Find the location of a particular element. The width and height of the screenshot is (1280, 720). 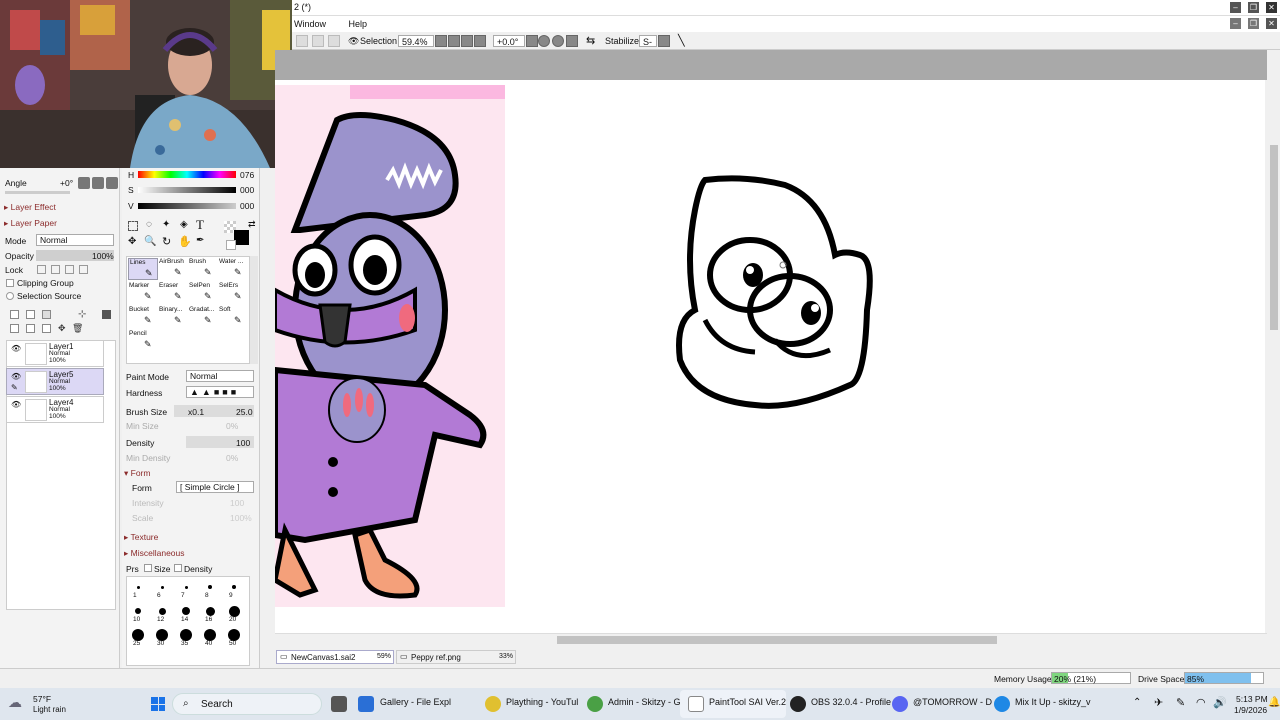

tab-peppy-ref: ▭ Peppy ref.png 33% is located at coordinates (456, 657).